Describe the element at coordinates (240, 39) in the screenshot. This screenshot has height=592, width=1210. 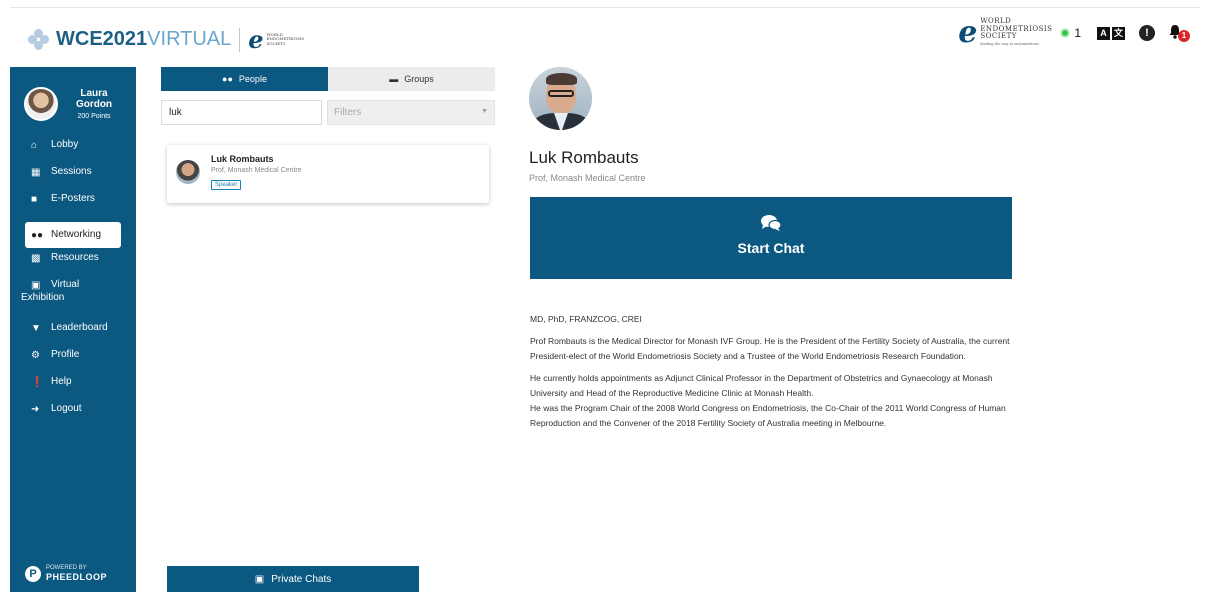
I see `brand-divider` at that location.